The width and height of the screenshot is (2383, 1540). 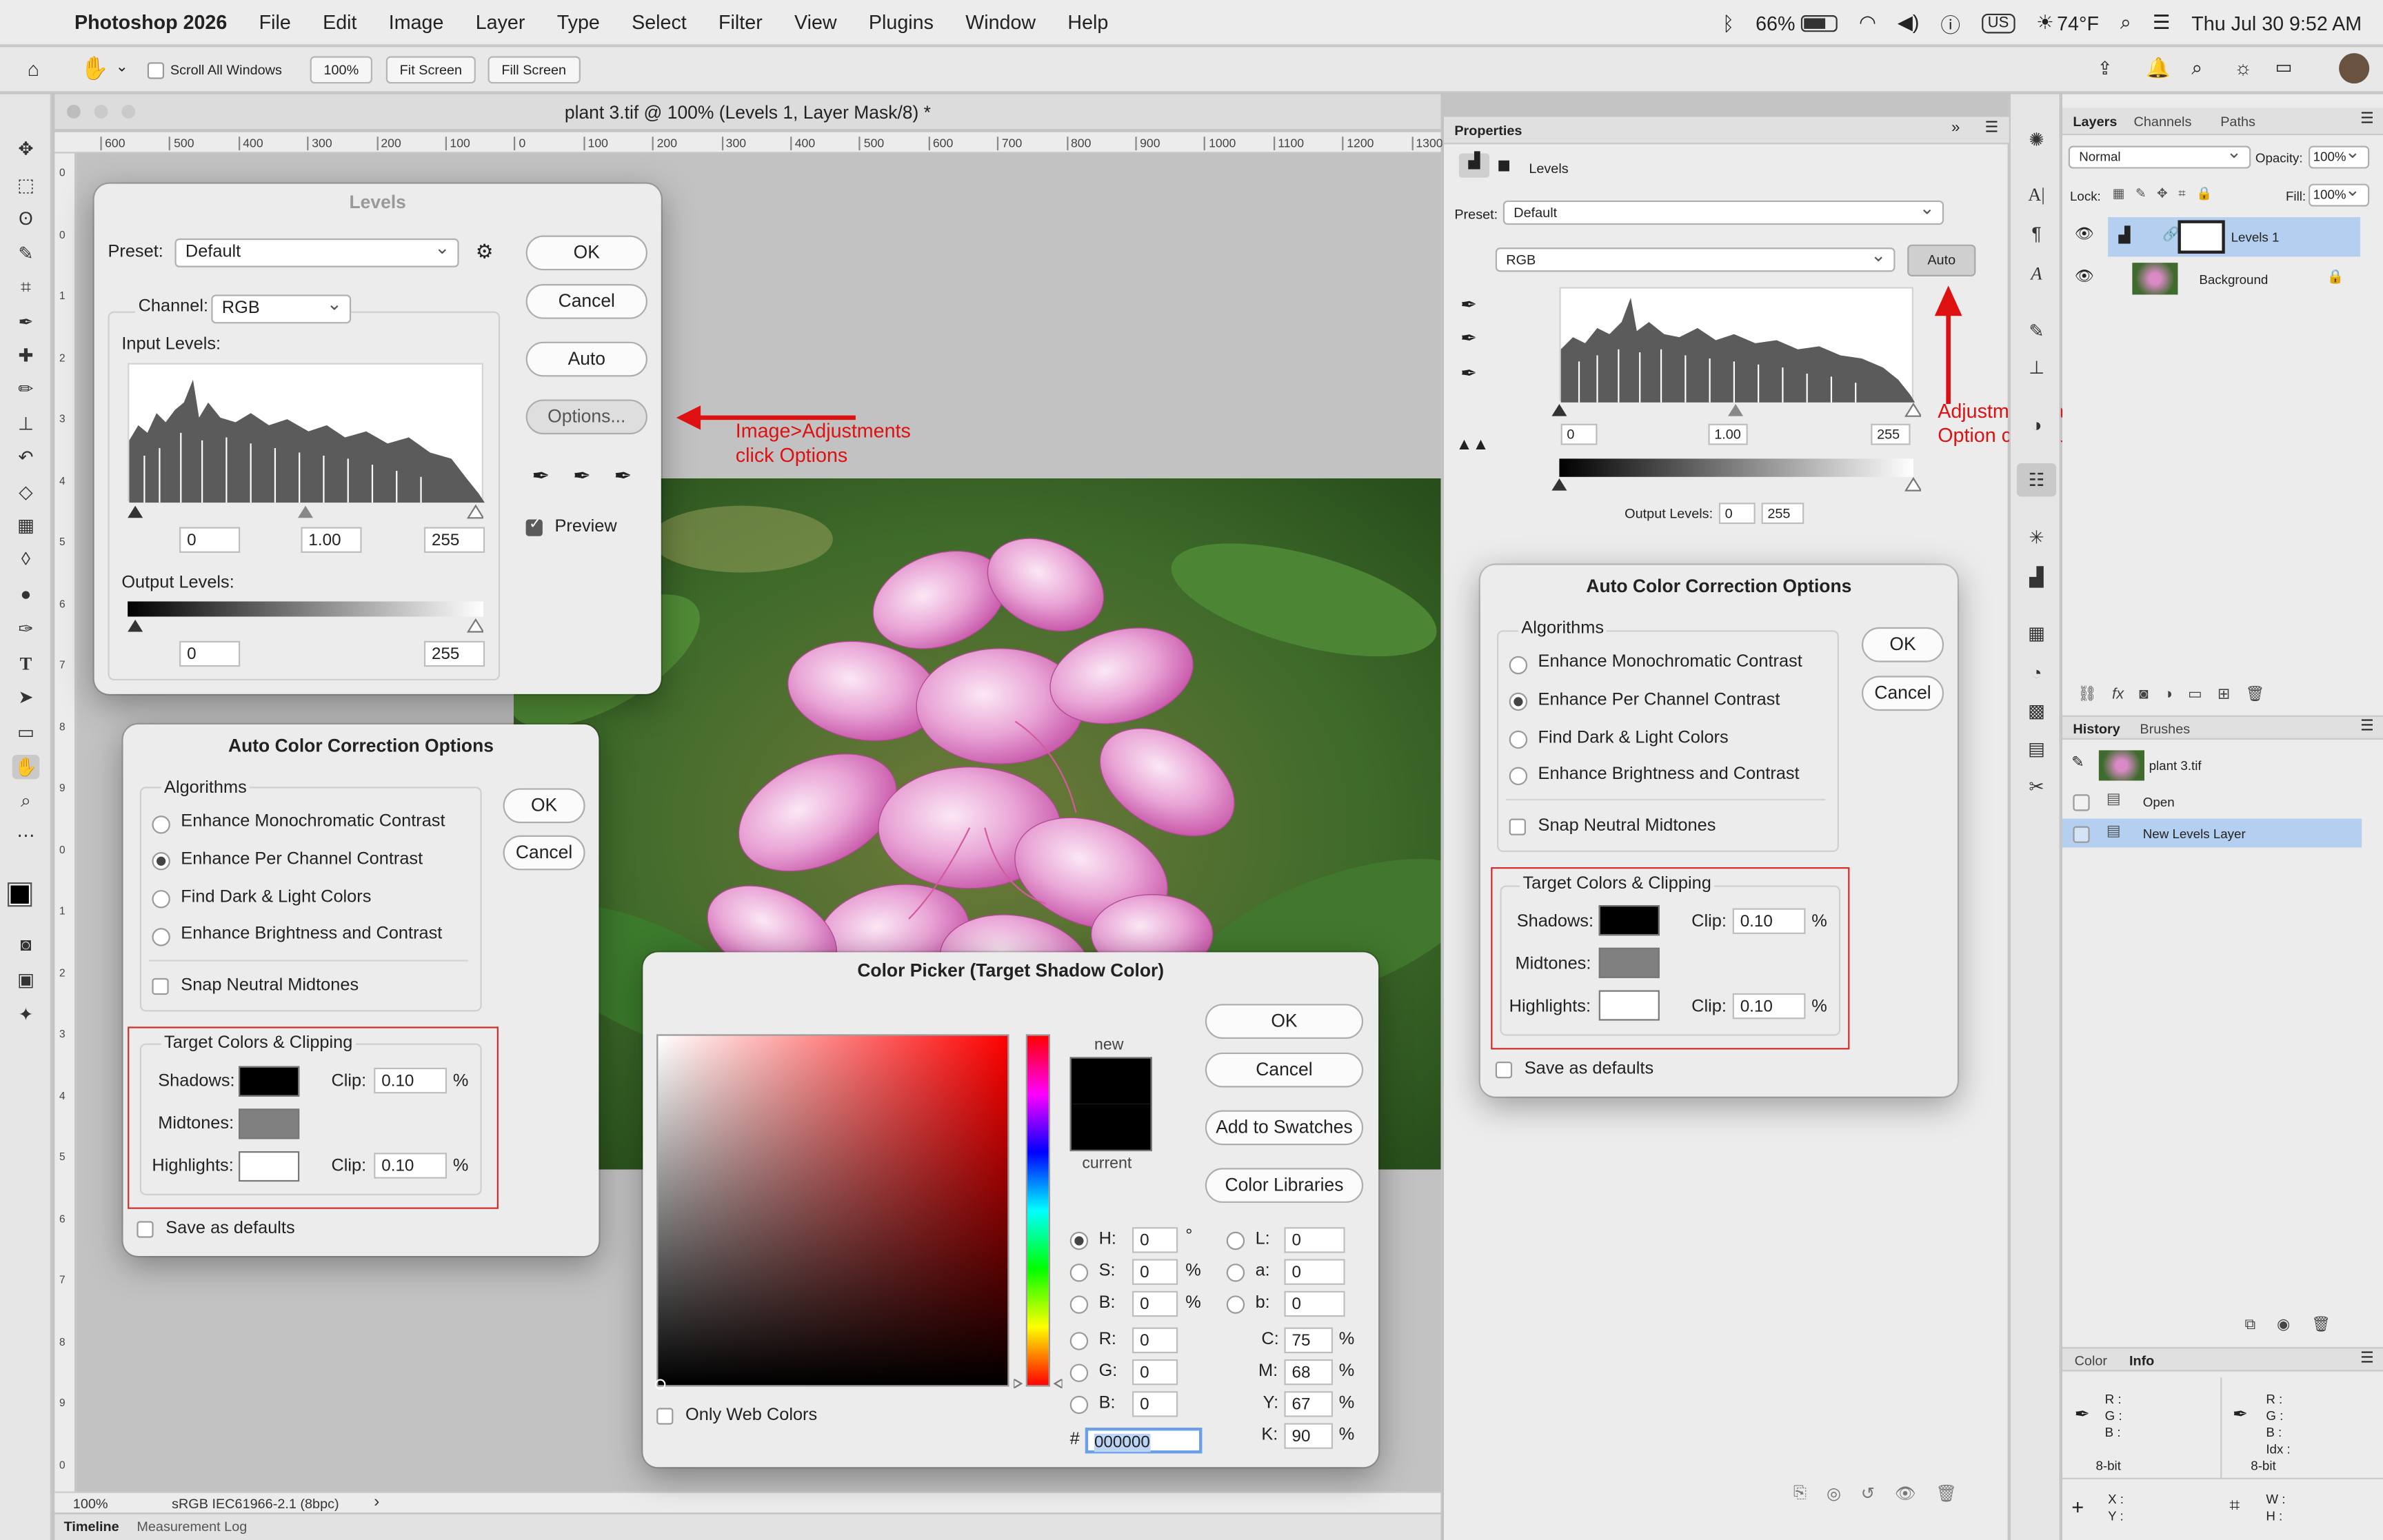 What do you see at coordinates (269, 1082) in the screenshot?
I see `shadows-swatch` at bounding box center [269, 1082].